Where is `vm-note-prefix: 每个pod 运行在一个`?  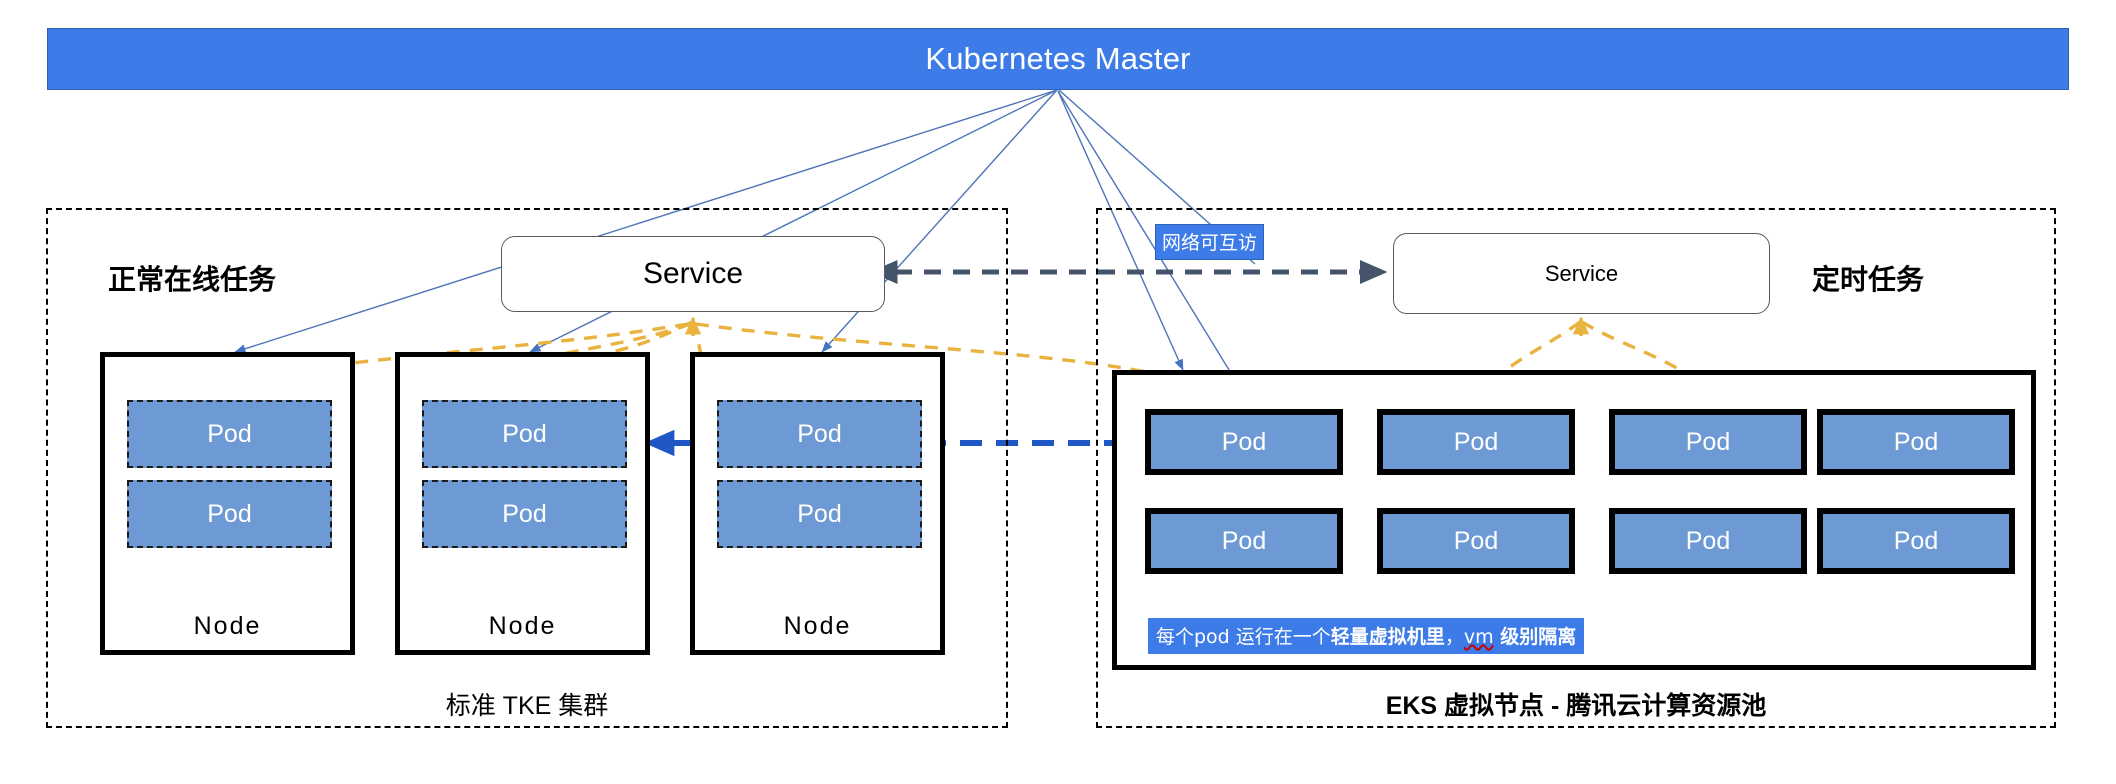
vm-note-prefix: 每个pod 运行在一个 is located at coordinates (1243, 637).